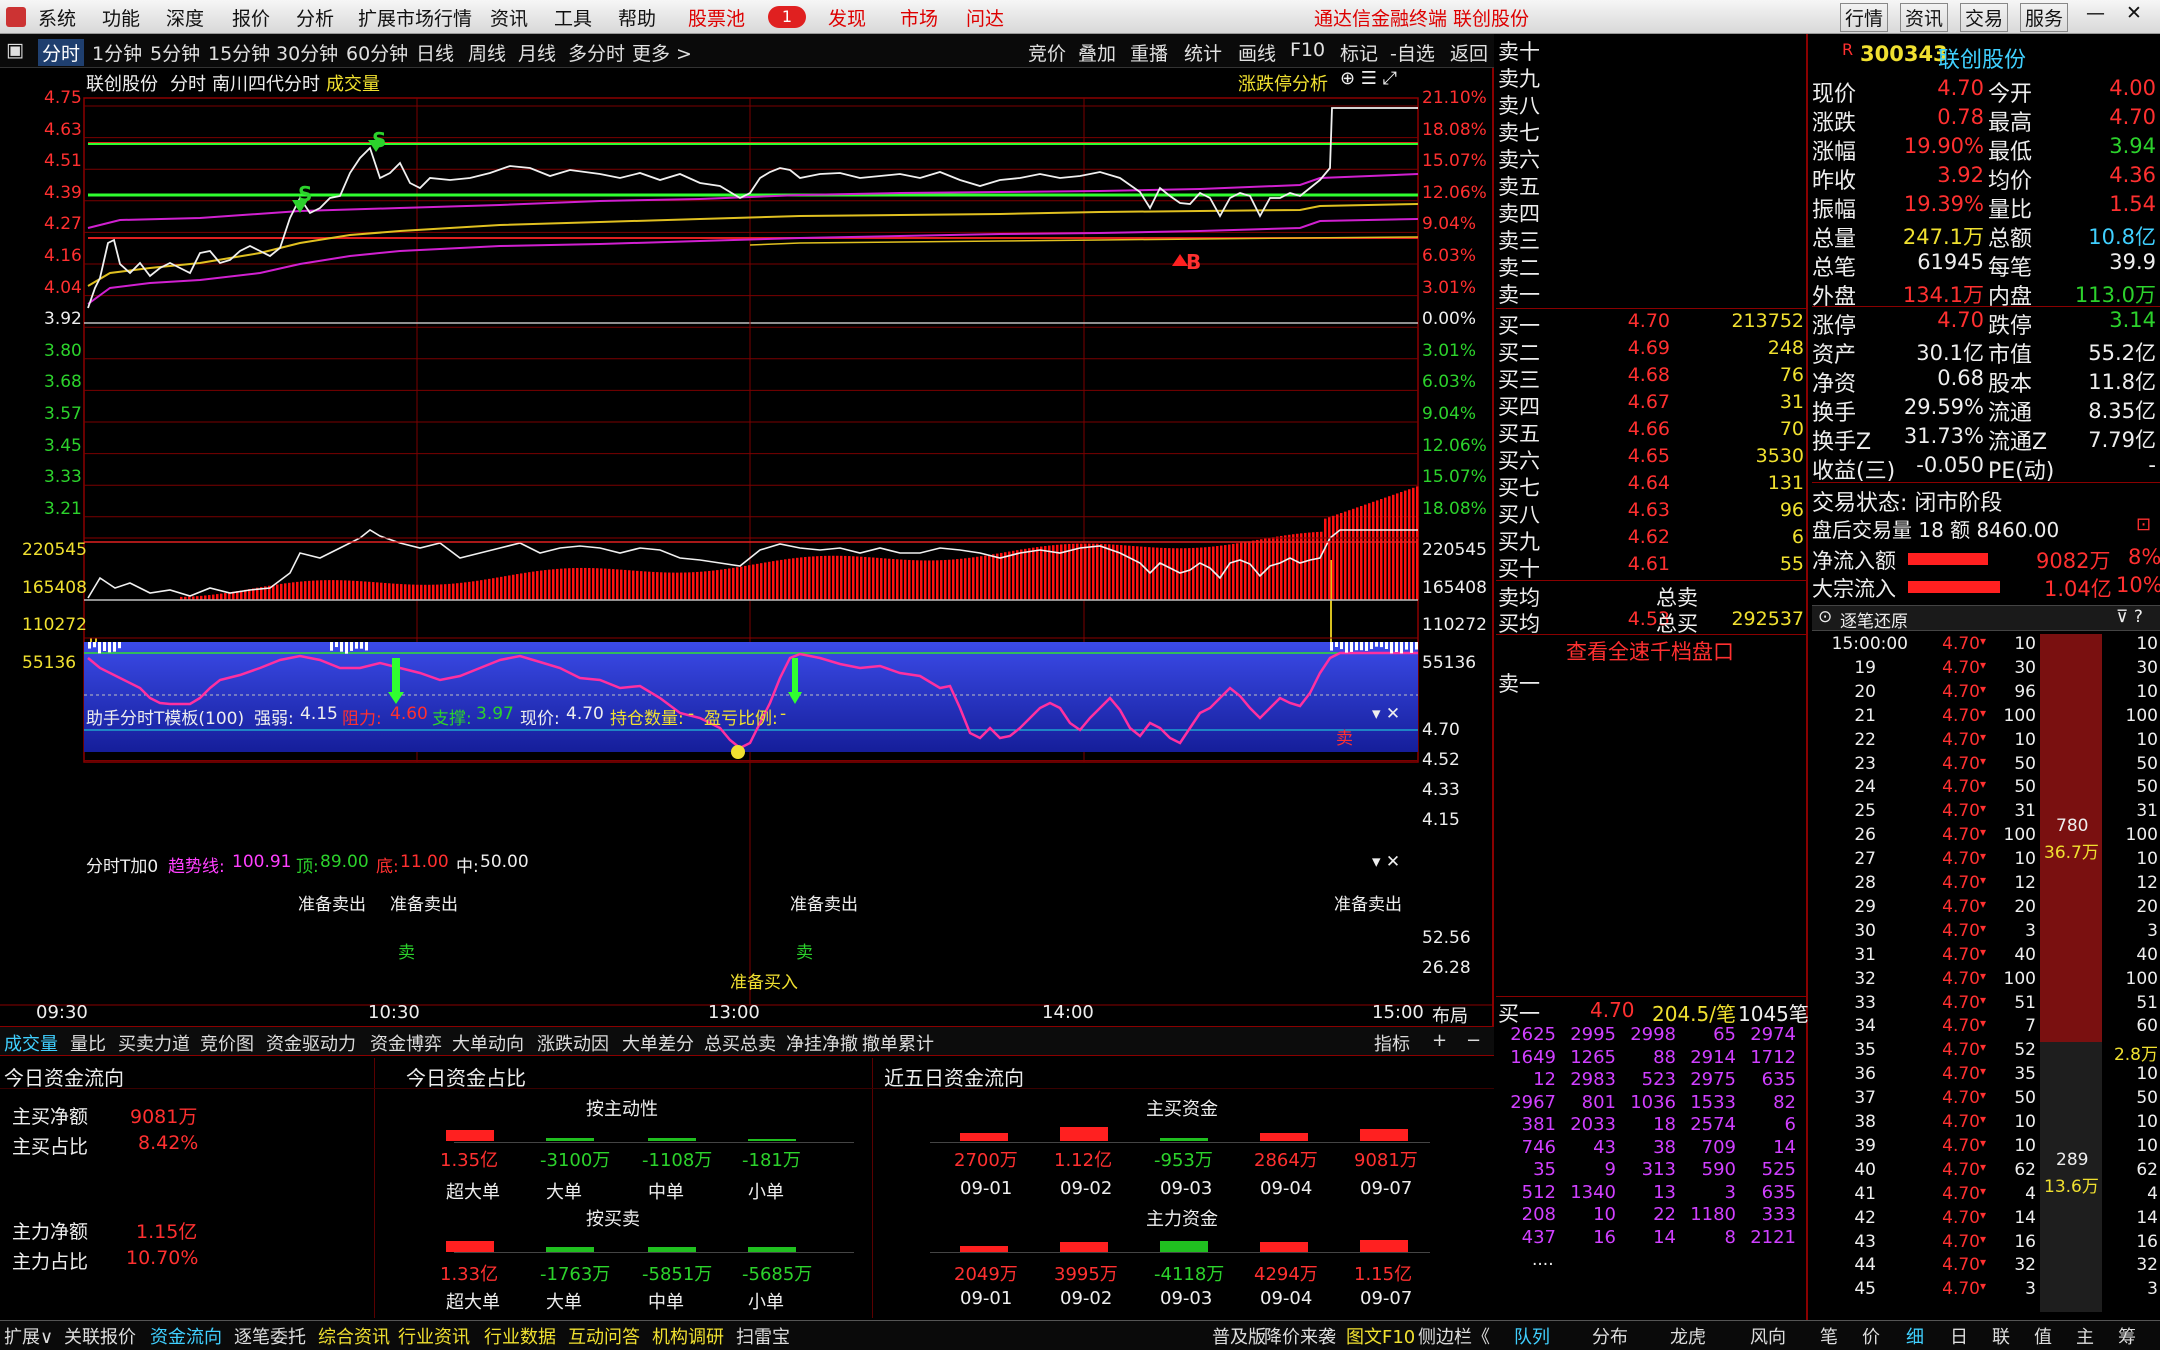 The width and height of the screenshot is (2160, 1350). I want to click on tab-news: 资讯, so click(1924, 17).